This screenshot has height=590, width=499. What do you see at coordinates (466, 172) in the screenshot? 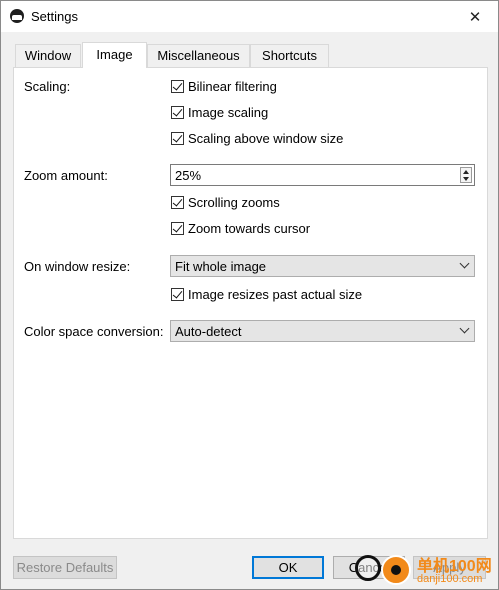
I see `step-up-icon` at bounding box center [466, 172].